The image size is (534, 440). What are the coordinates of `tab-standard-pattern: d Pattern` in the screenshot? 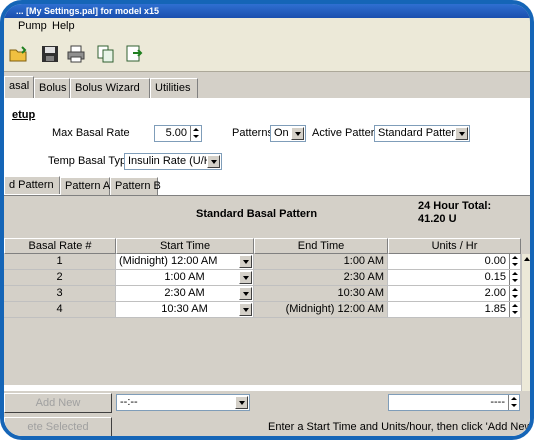 It's located at (32, 185).